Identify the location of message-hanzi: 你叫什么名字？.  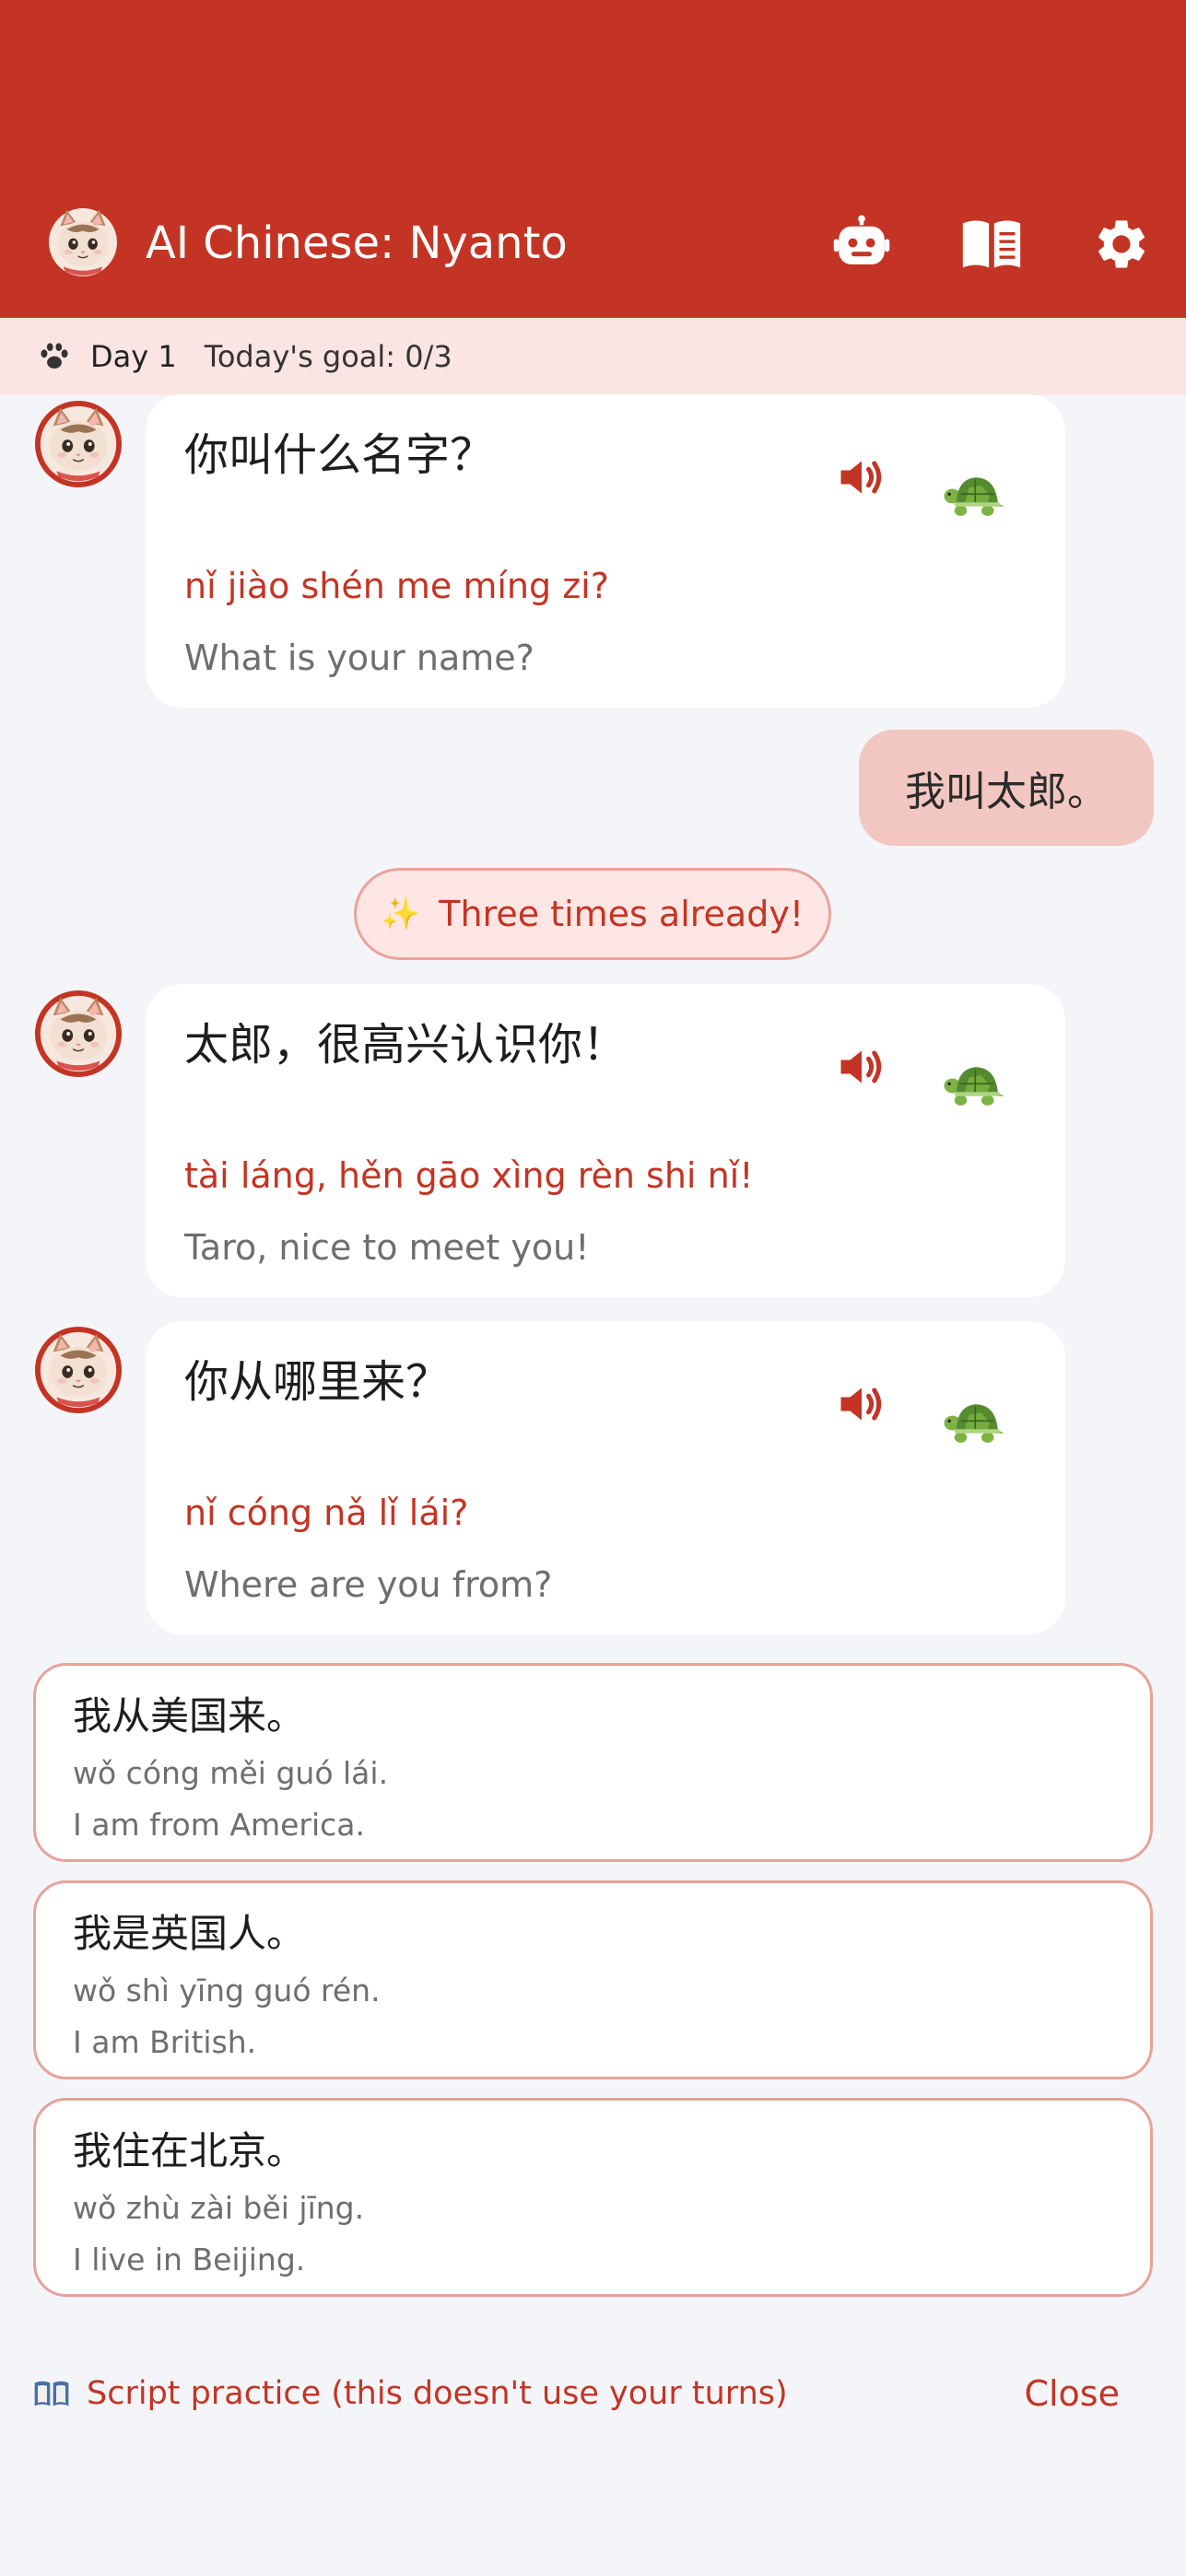
(339, 455).